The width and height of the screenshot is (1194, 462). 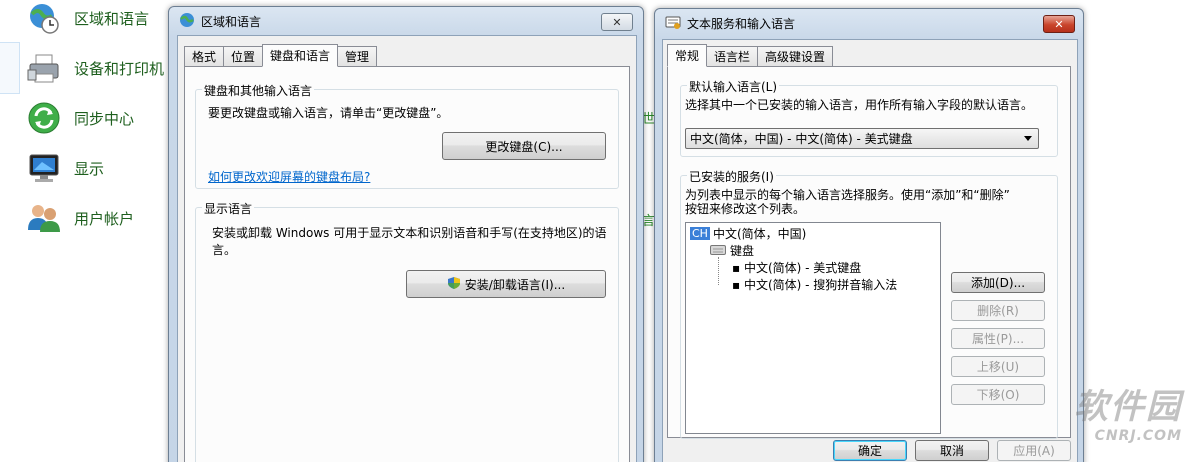 I want to click on tab-keyboards-languages: 键盘和语言, so click(x=300, y=55).